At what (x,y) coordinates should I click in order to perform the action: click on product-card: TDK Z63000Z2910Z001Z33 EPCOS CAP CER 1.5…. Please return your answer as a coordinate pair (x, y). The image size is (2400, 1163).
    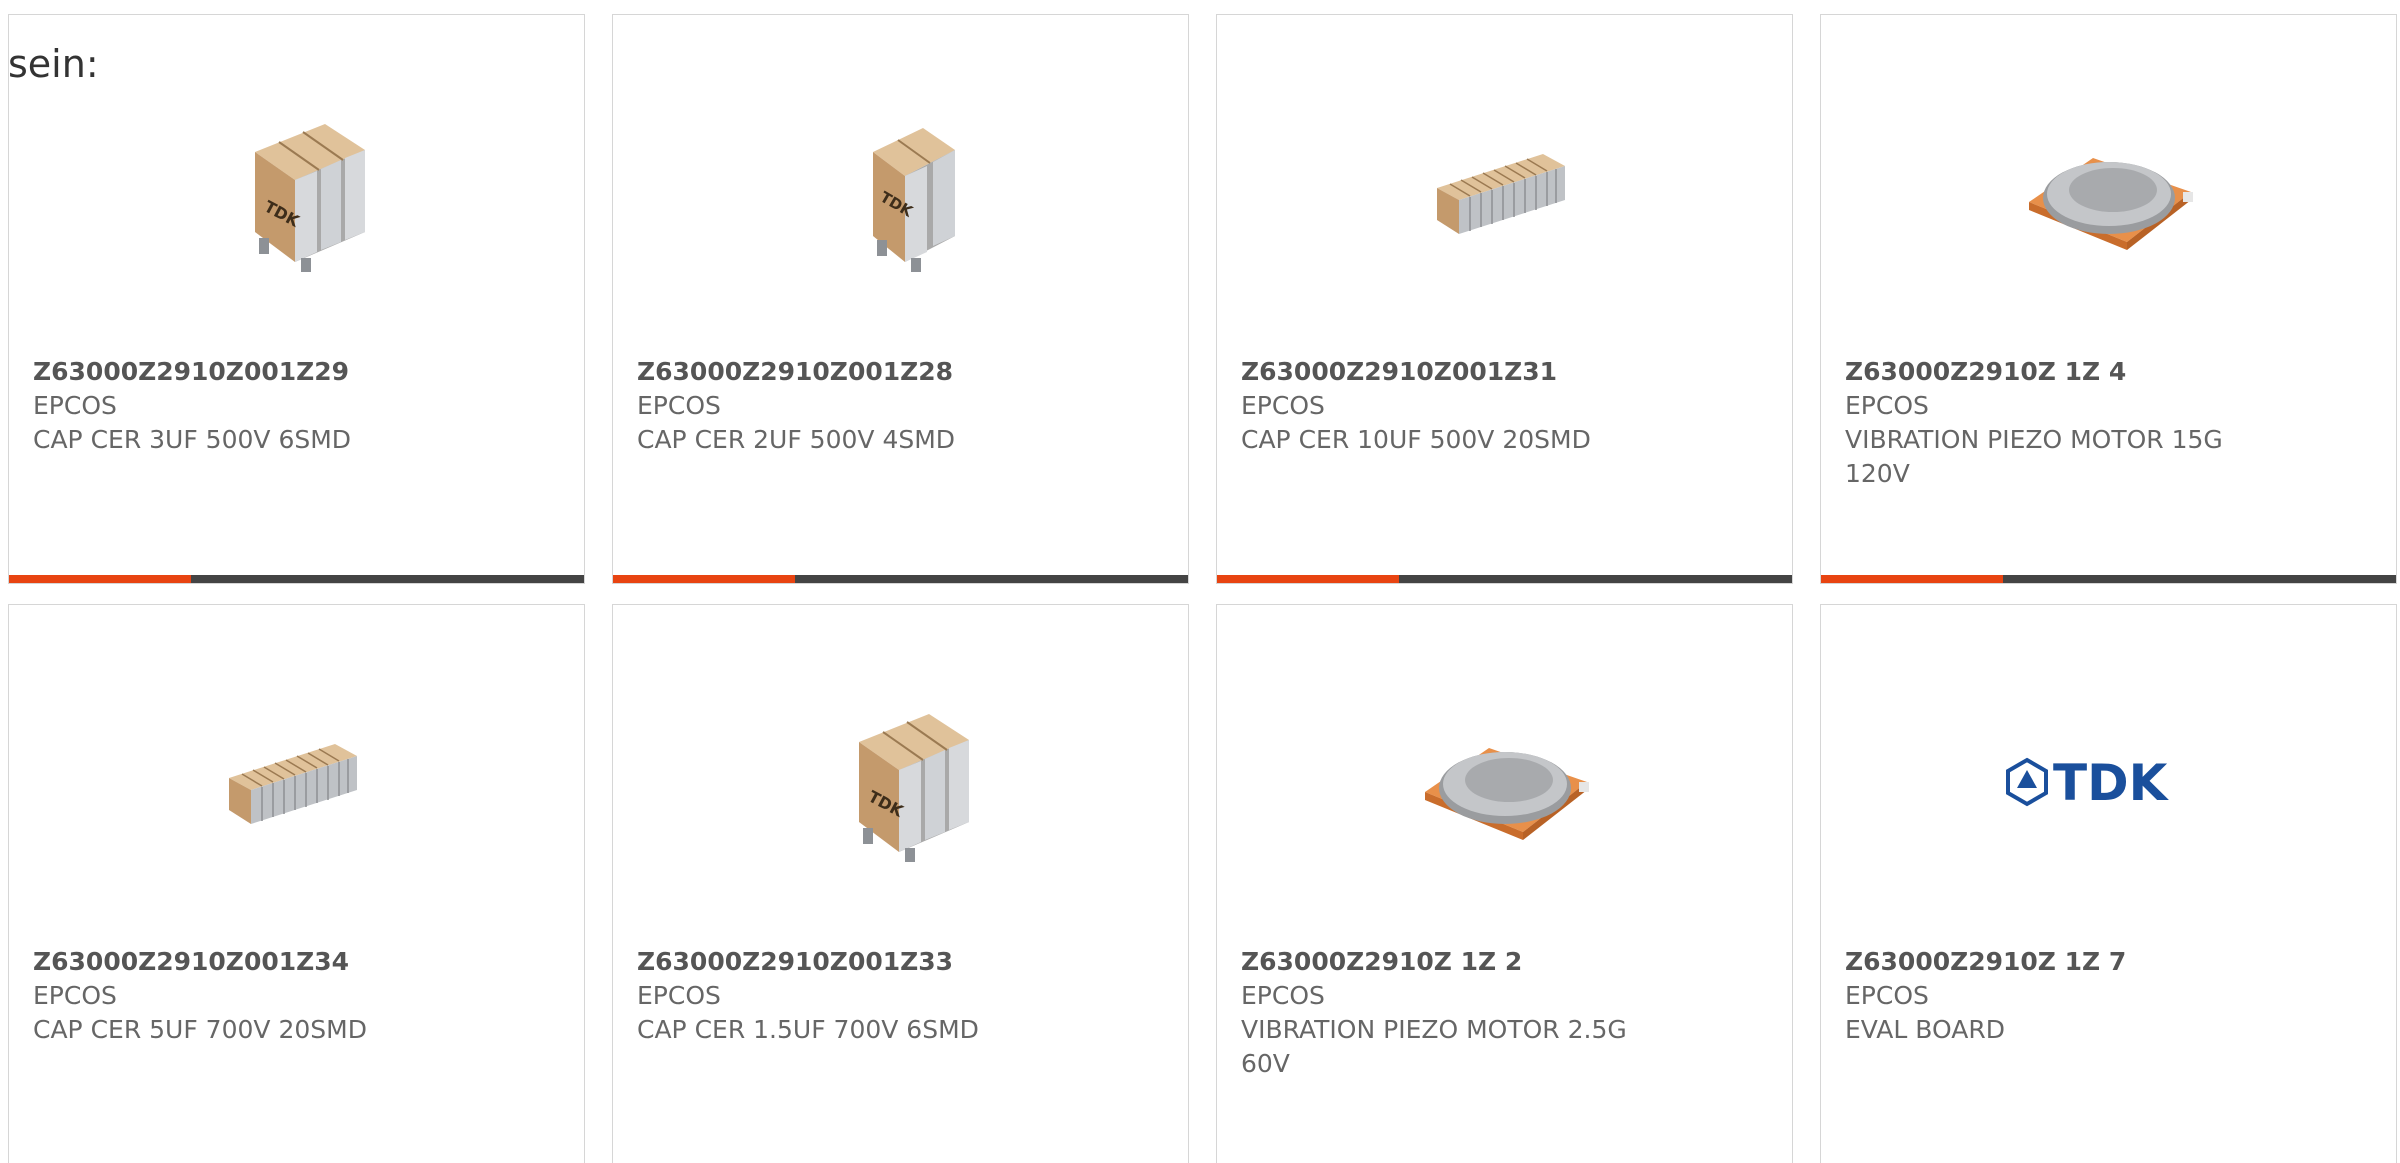
    Looking at the image, I should click on (900, 883).